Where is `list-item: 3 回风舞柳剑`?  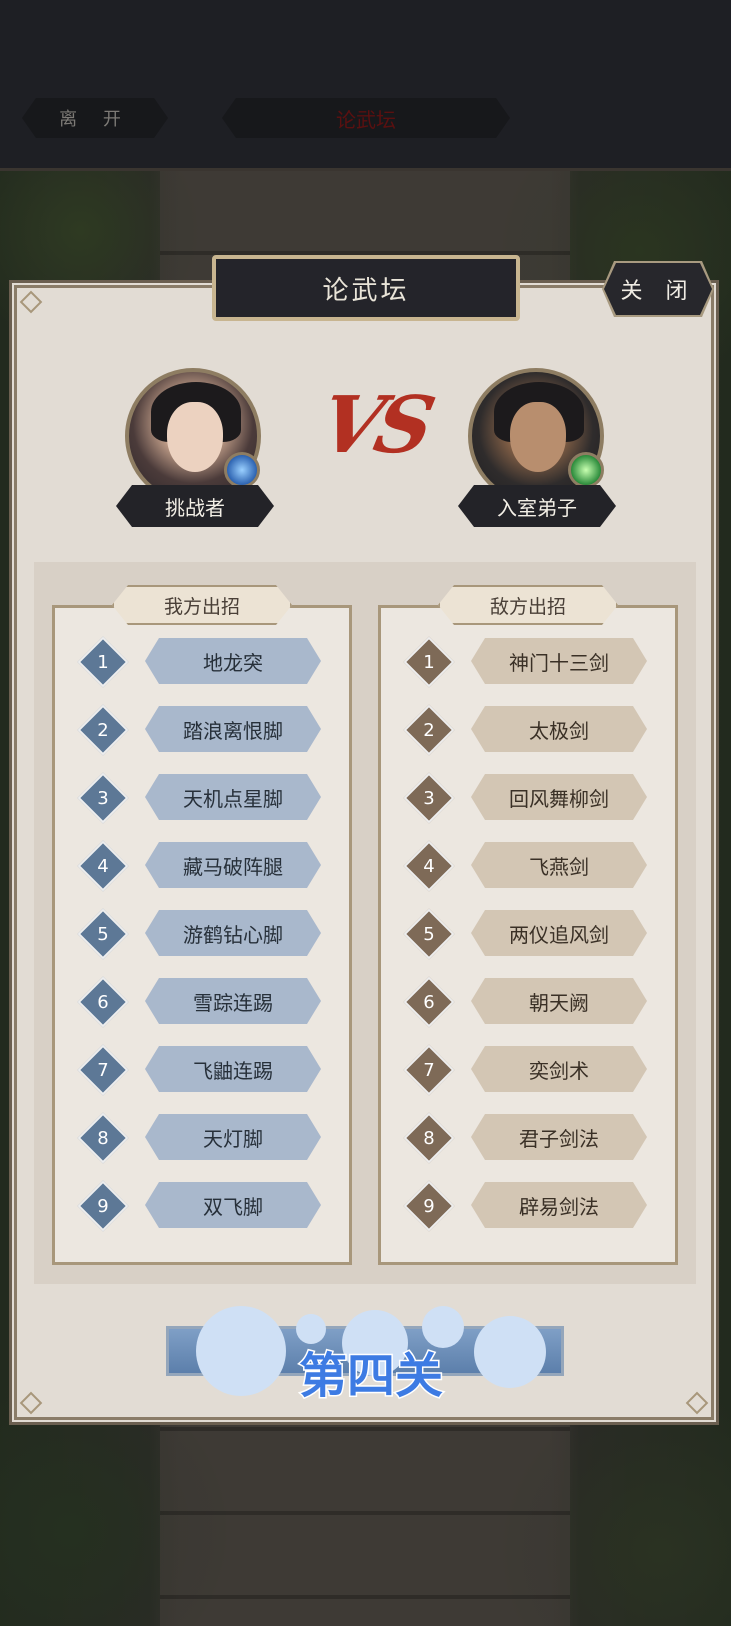 list-item: 3 回风舞柳剑 is located at coordinates (529, 798).